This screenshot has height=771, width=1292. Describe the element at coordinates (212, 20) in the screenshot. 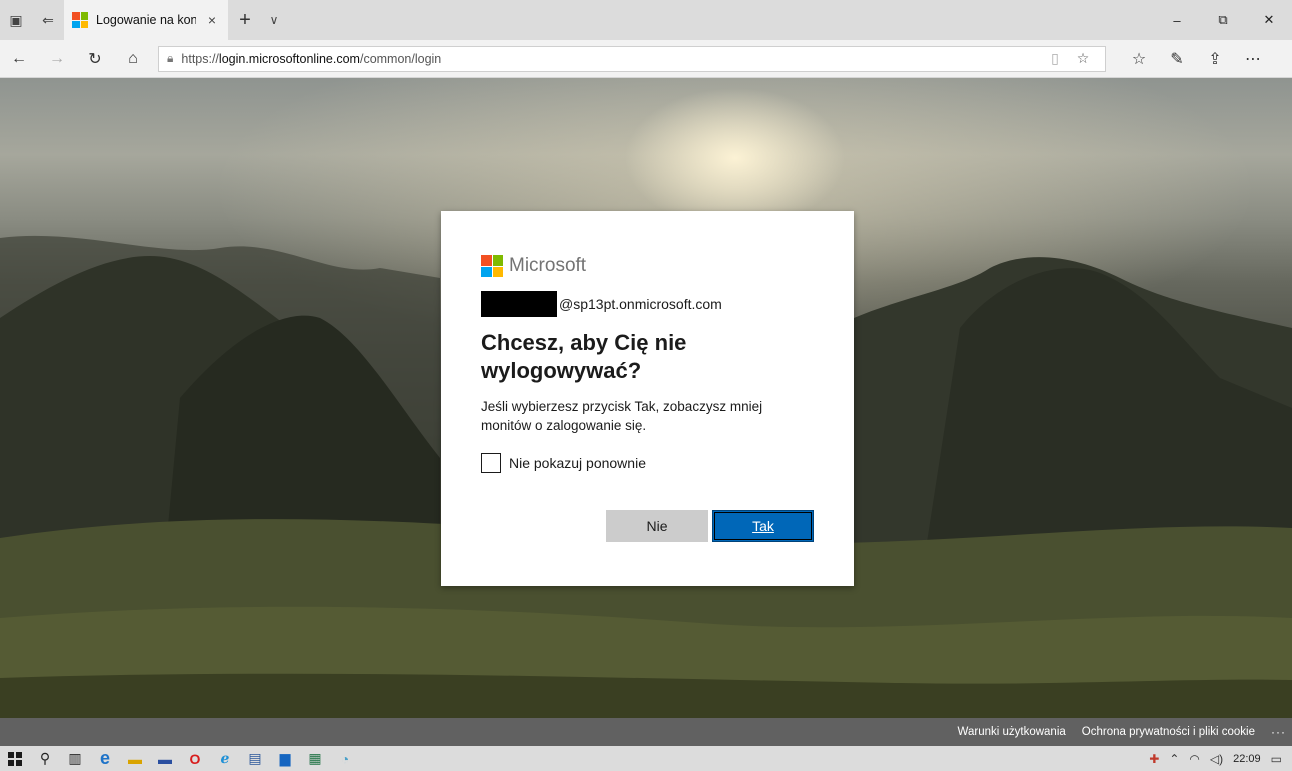

I see `tab-close-icon: ×` at that location.